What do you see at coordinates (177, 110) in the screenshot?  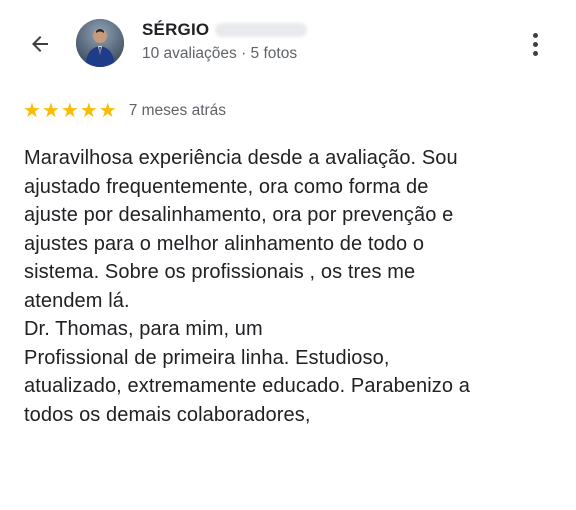 I see `review-time: 7 meses atrás` at bounding box center [177, 110].